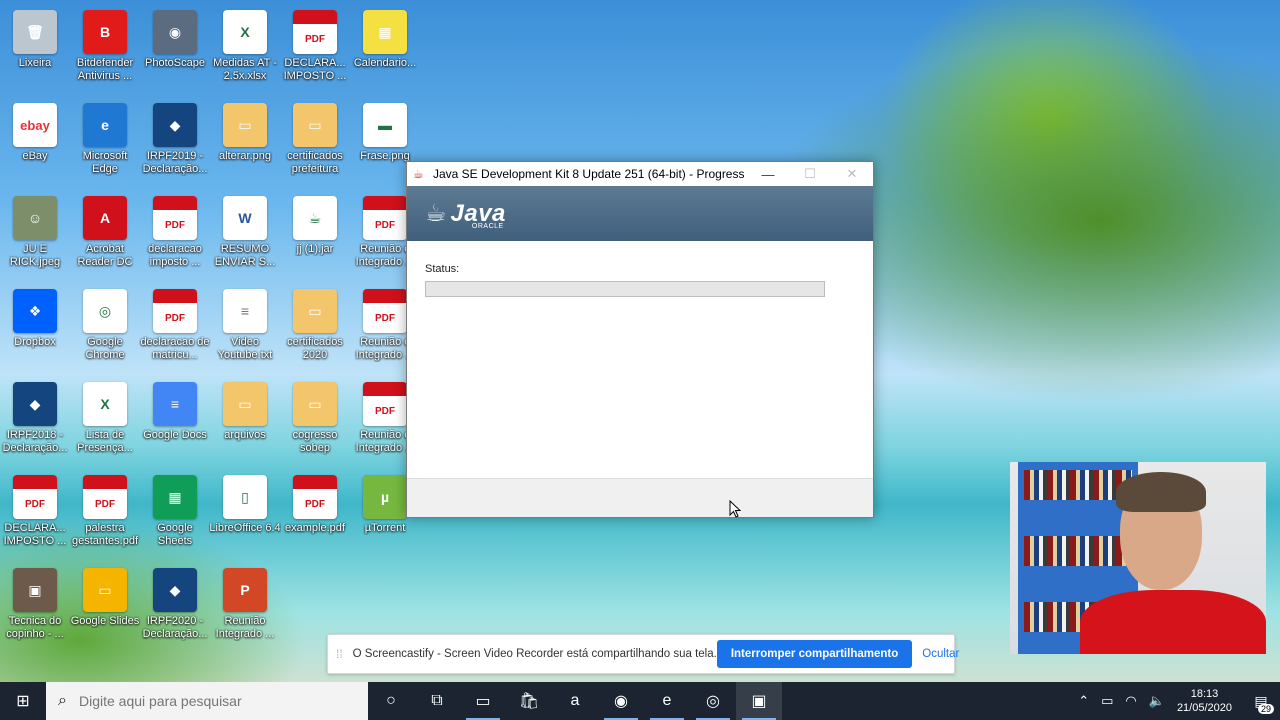 The image size is (1280, 720). Describe the element at coordinates (1204, 701) in the screenshot. I see `clock: 18:13 21/05/2020` at that location.